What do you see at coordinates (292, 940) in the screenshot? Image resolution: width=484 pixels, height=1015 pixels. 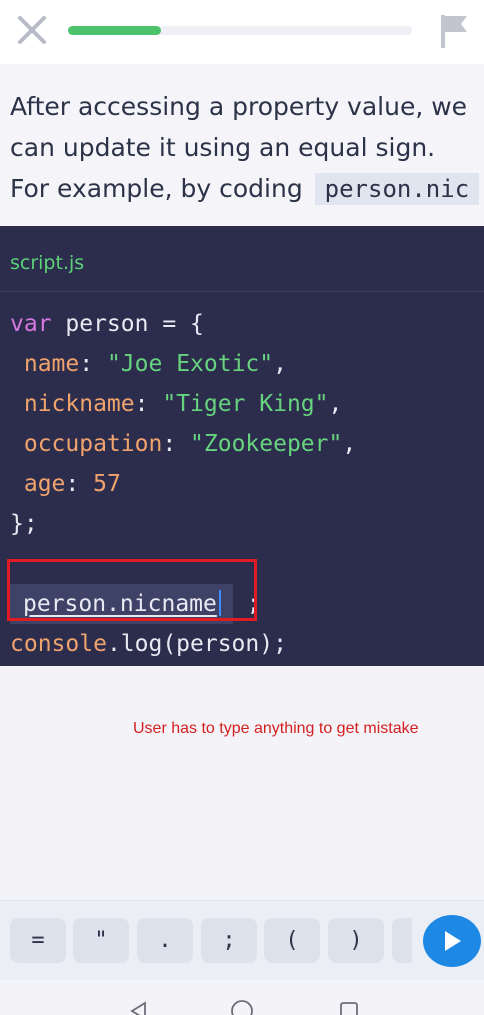 I see `key-open-paren: (` at bounding box center [292, 940].